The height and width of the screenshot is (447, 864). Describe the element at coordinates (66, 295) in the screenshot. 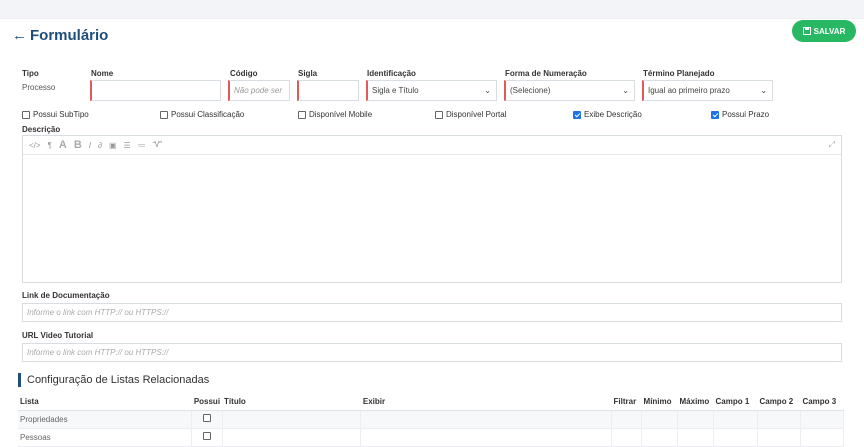

I see `link-label: Link de Documentação` at that location.